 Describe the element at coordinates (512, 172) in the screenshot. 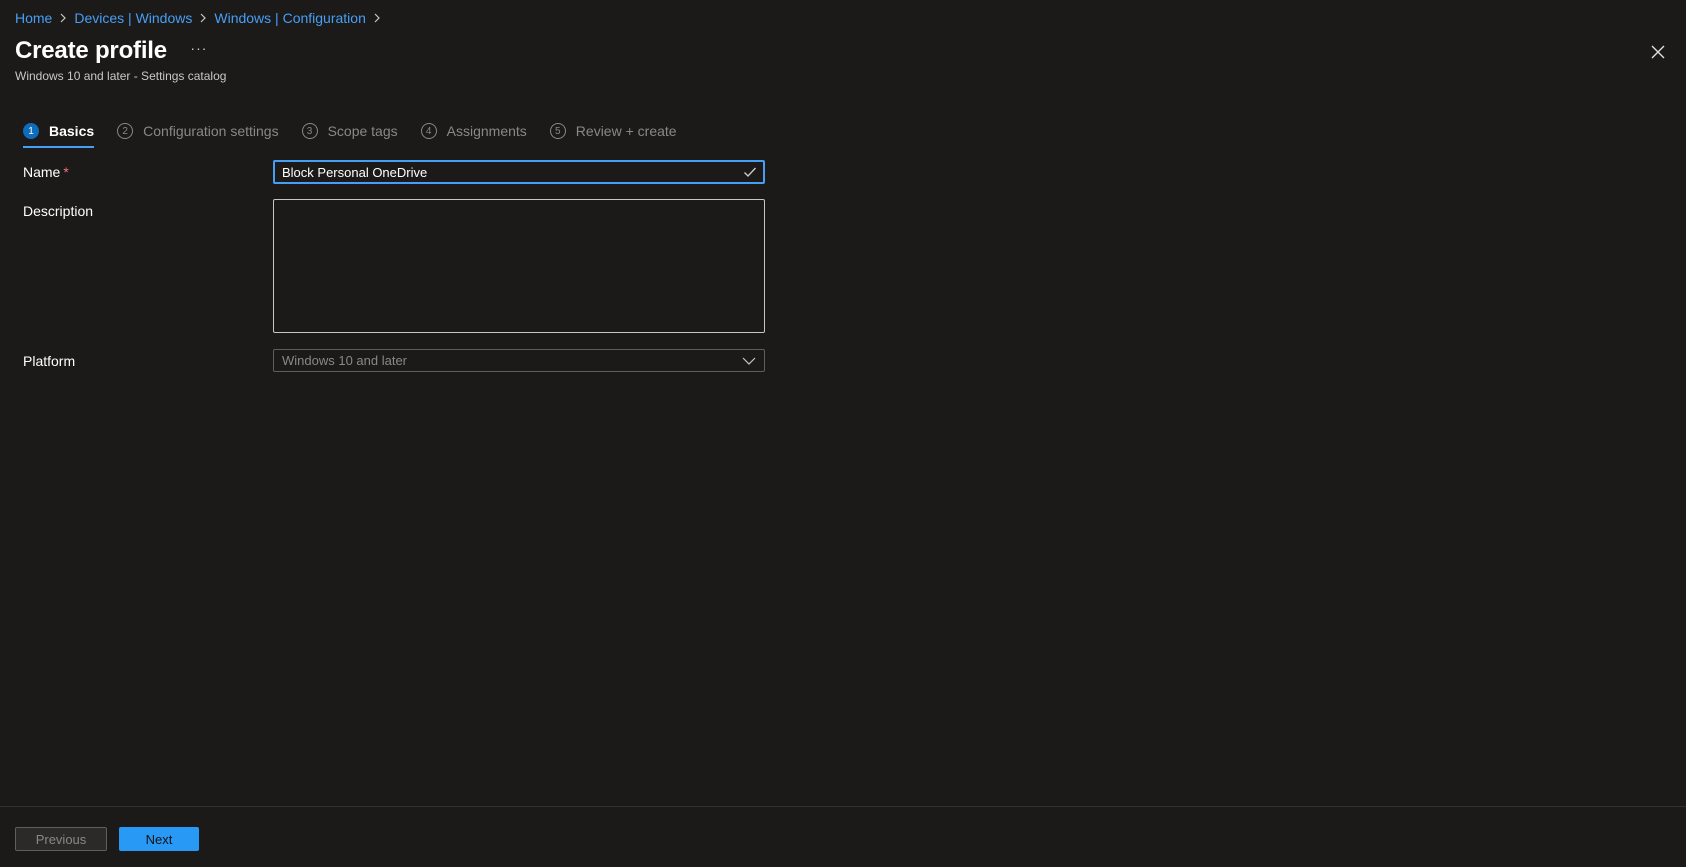

I see `name-input` at that location.